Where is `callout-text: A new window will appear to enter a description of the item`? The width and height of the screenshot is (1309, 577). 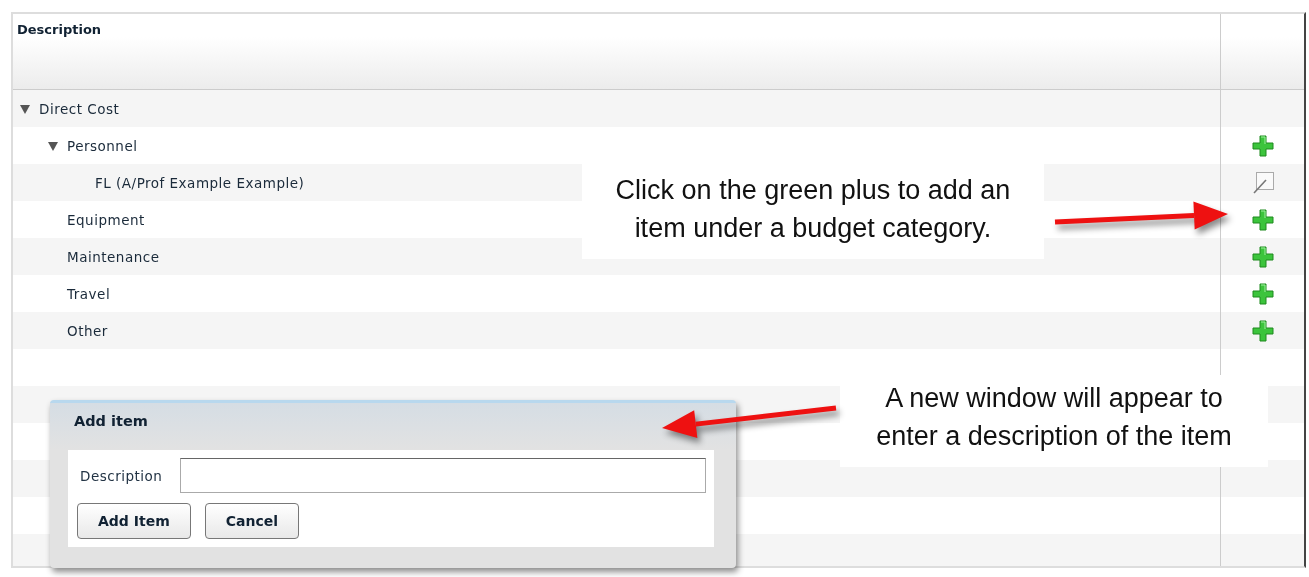
callout-text: A new window will appear to enter a description of the item is located at coordinates (1054, 421).